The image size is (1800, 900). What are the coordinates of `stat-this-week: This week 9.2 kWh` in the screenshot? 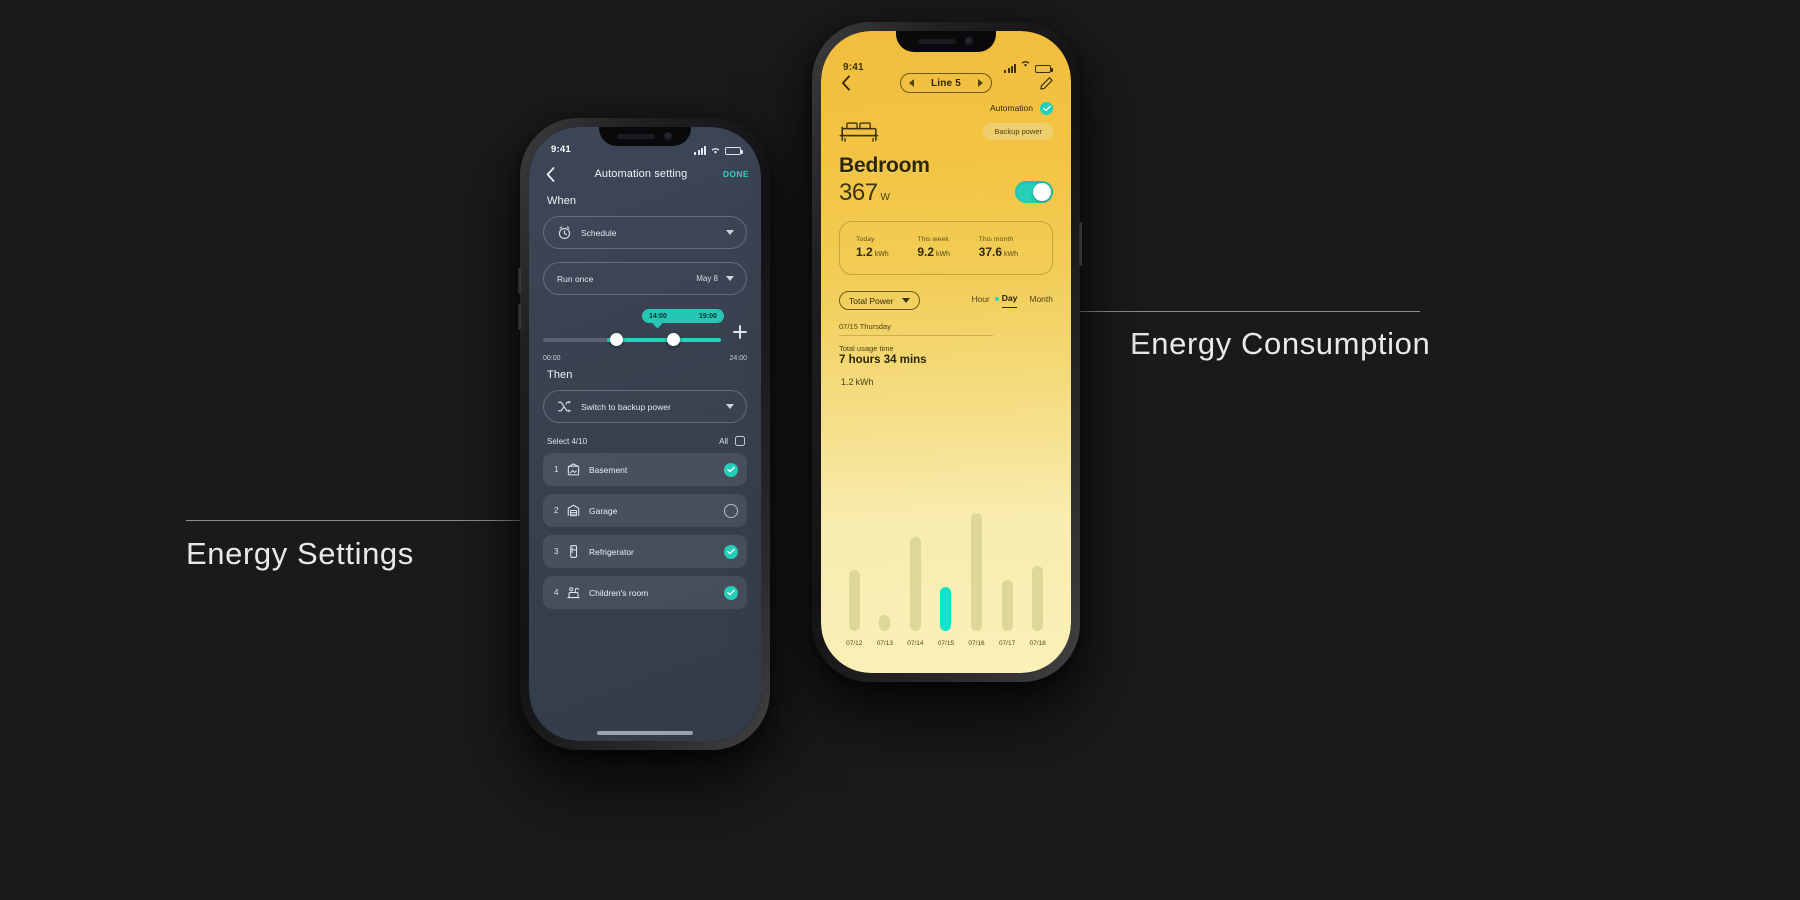 It's located at (945, 248).